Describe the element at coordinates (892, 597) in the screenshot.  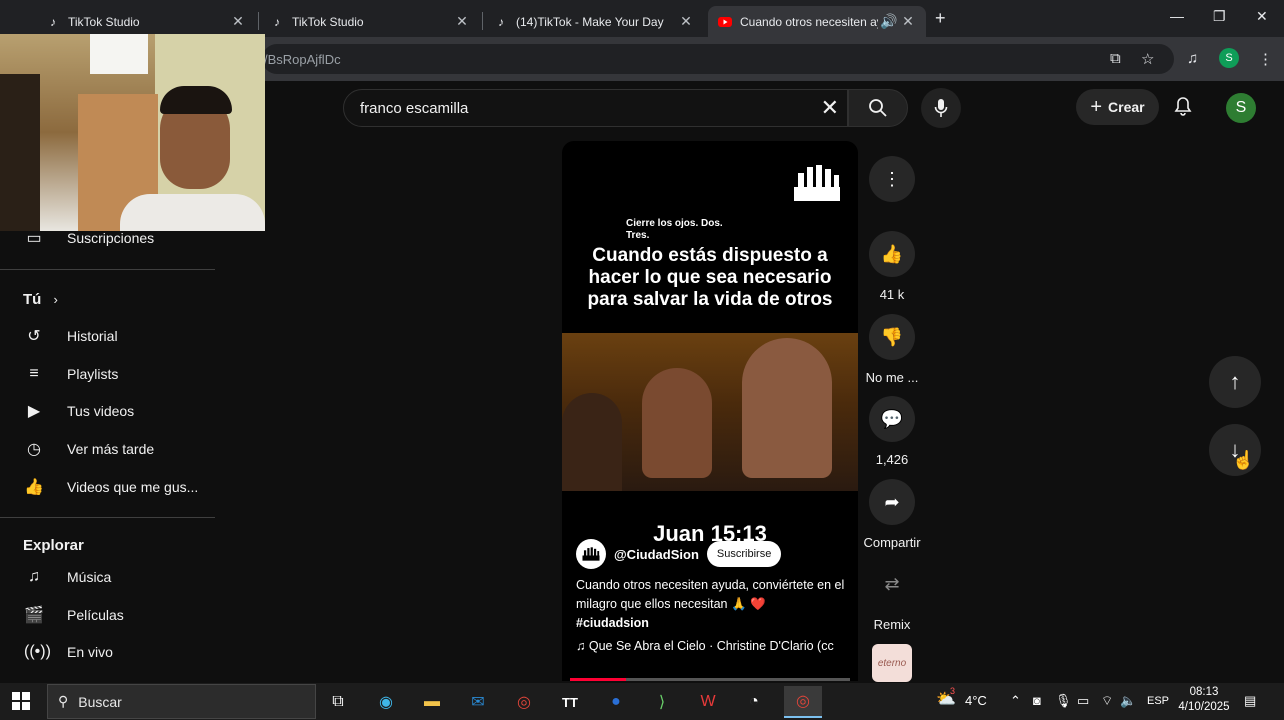
I see `remix-button: ⇄ Remix` at that location.